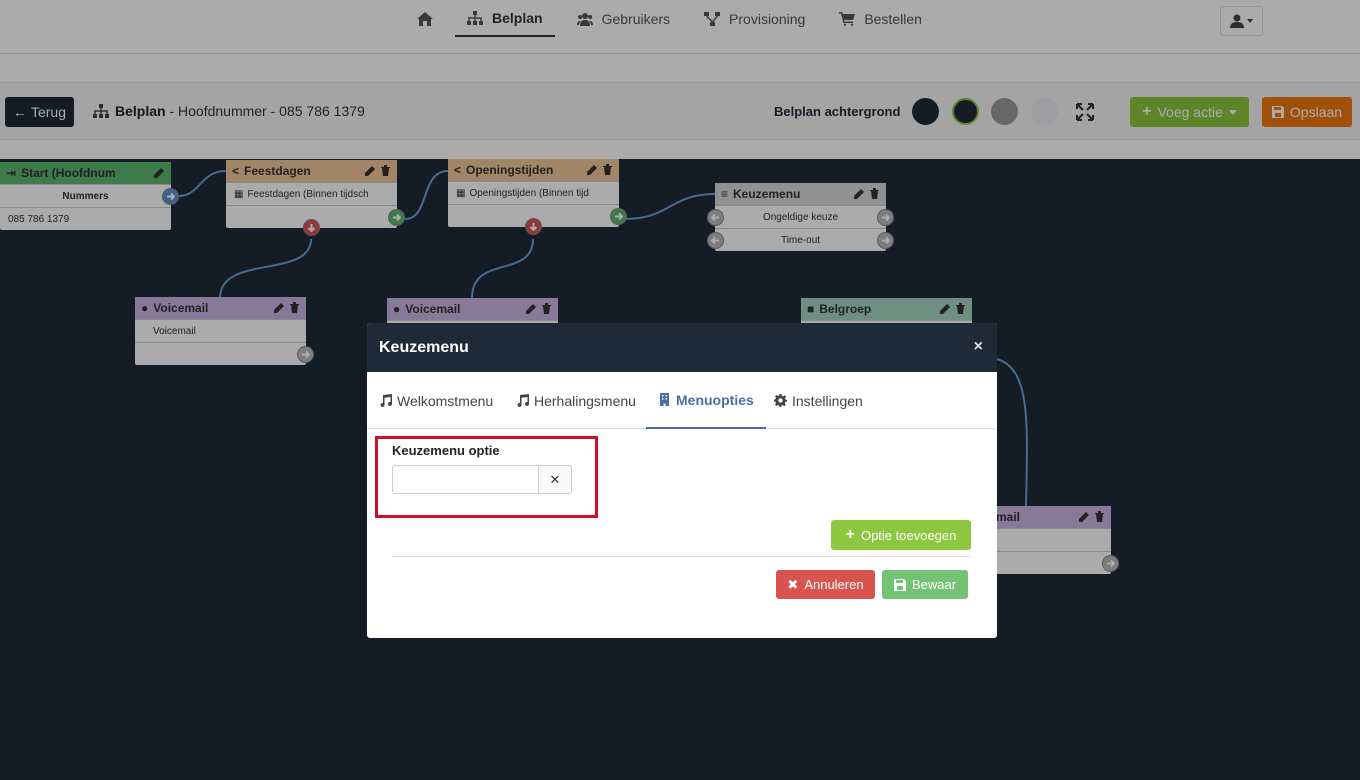 The image size is (1360, 780). Describe the element at coordinates (465, 479) in the screenshot. I see `menu-option-input` at that location.